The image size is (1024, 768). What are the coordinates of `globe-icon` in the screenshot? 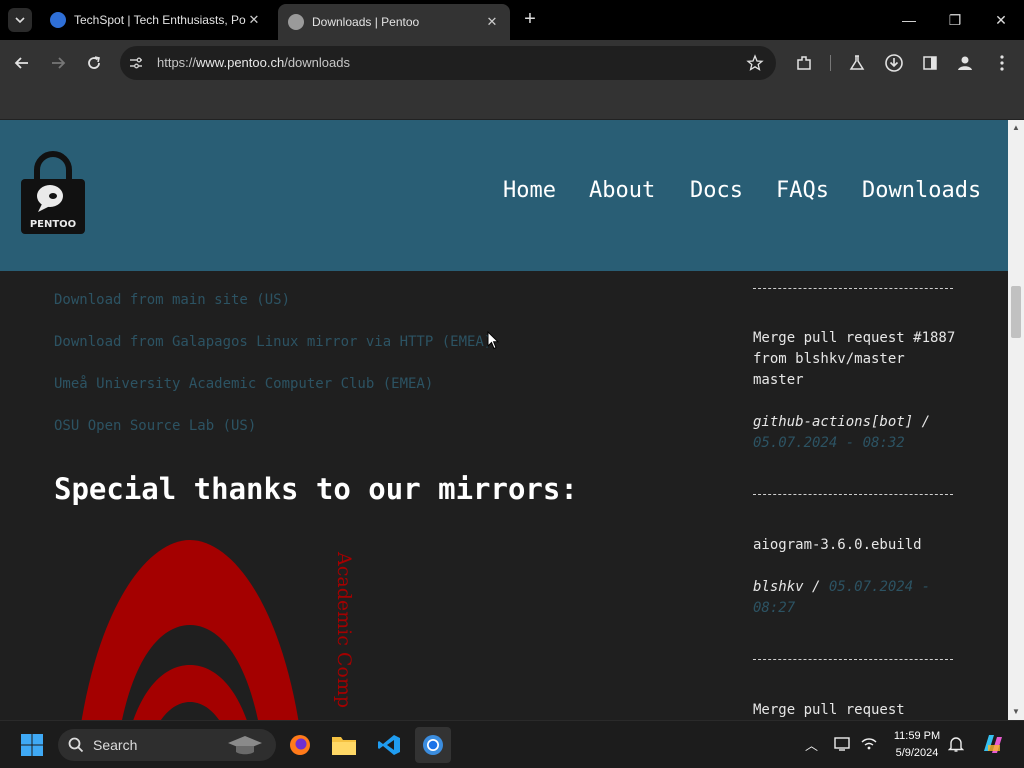 It's located at (296, 22).